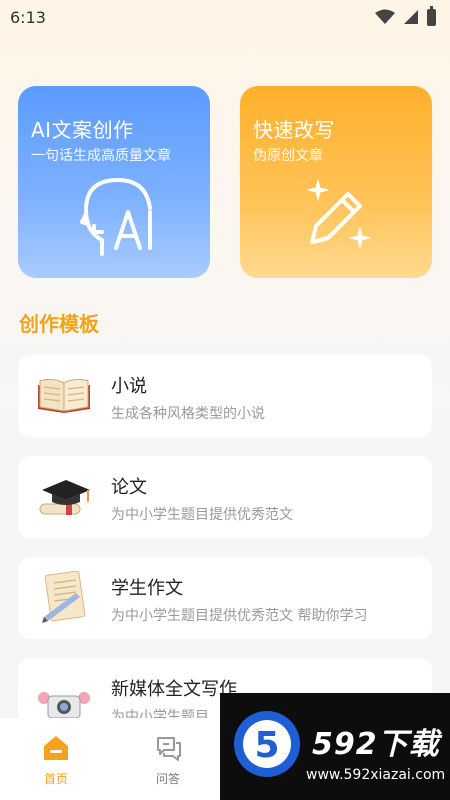  I want to click on graduation-cap-icon, so click(64, 497).